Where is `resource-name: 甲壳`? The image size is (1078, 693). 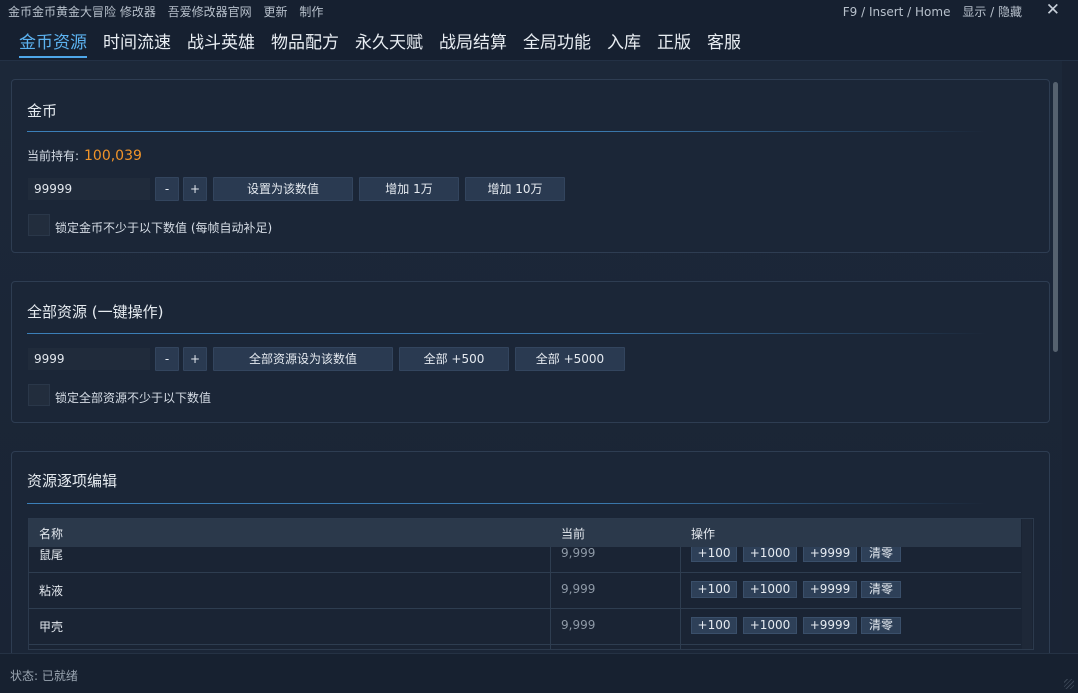
resource-name: 甲壳 is located at coordinates (51, 627).